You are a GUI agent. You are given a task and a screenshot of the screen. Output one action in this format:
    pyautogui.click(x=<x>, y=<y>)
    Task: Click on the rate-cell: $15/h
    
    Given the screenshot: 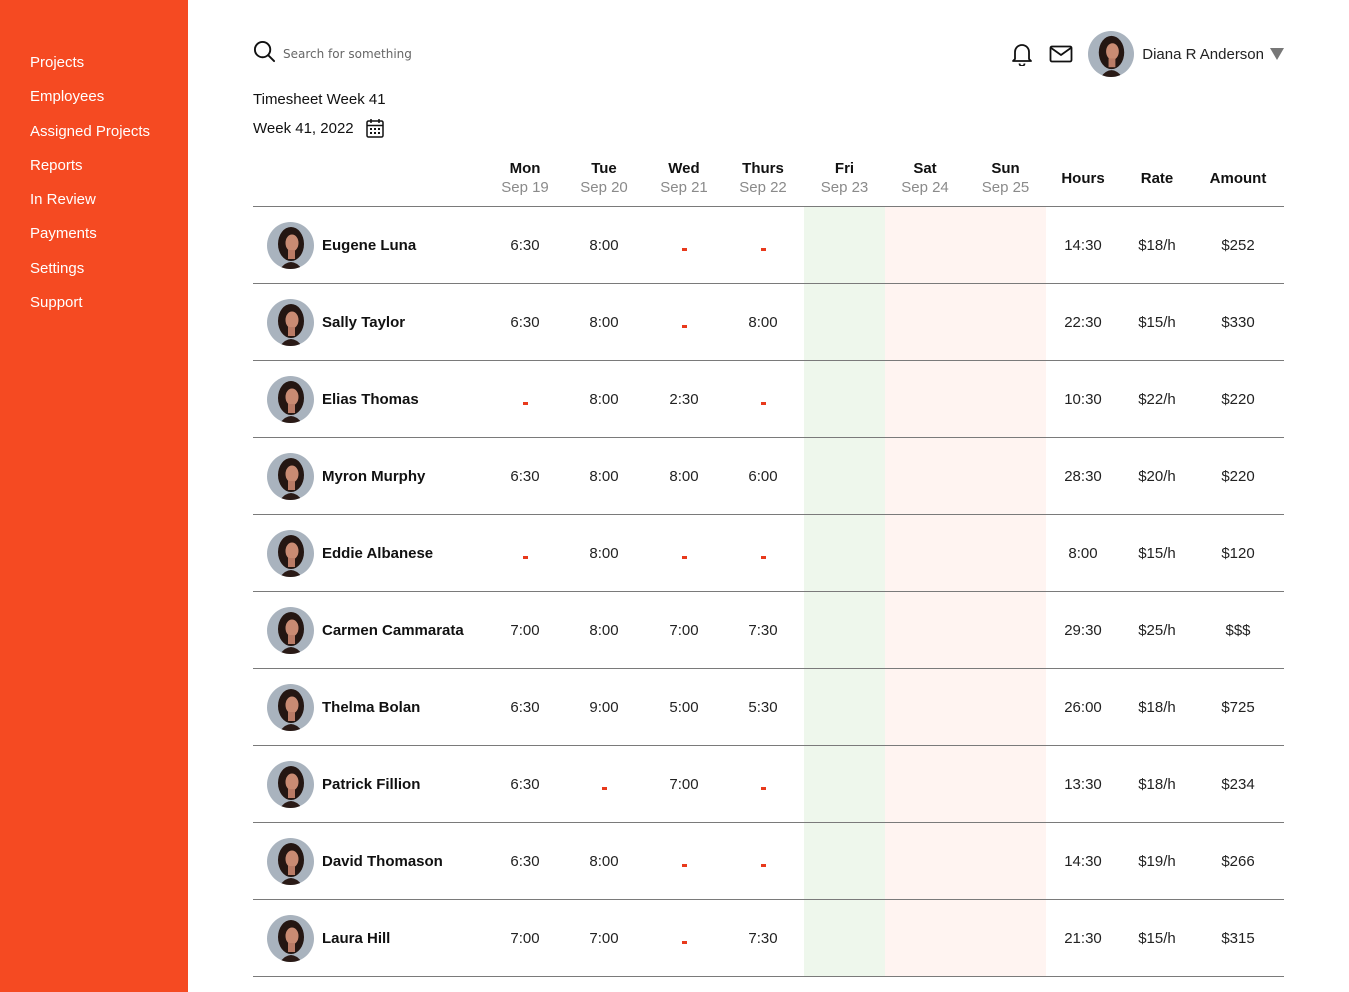 What is the action you would take?
    pyautogui.click(x=1157, y=938)
    